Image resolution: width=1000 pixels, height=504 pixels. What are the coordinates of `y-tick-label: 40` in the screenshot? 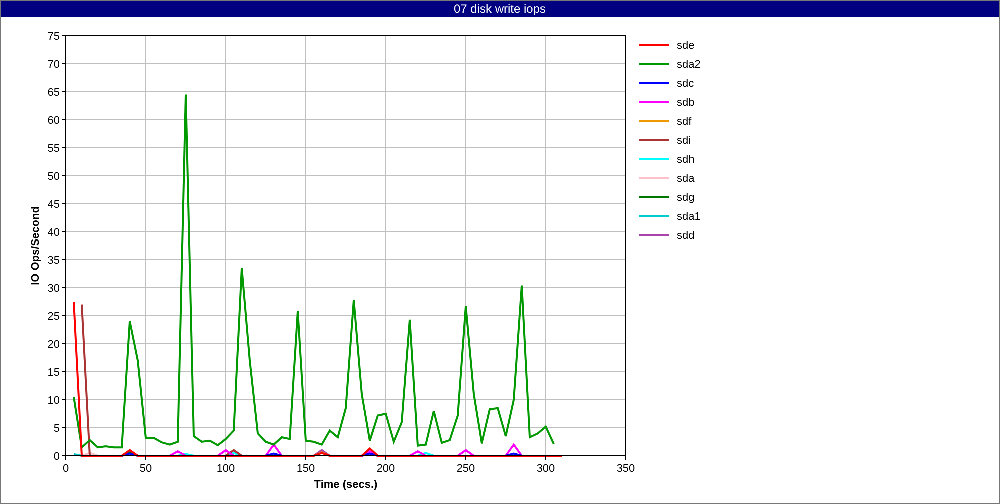 It's located at (54, 233).